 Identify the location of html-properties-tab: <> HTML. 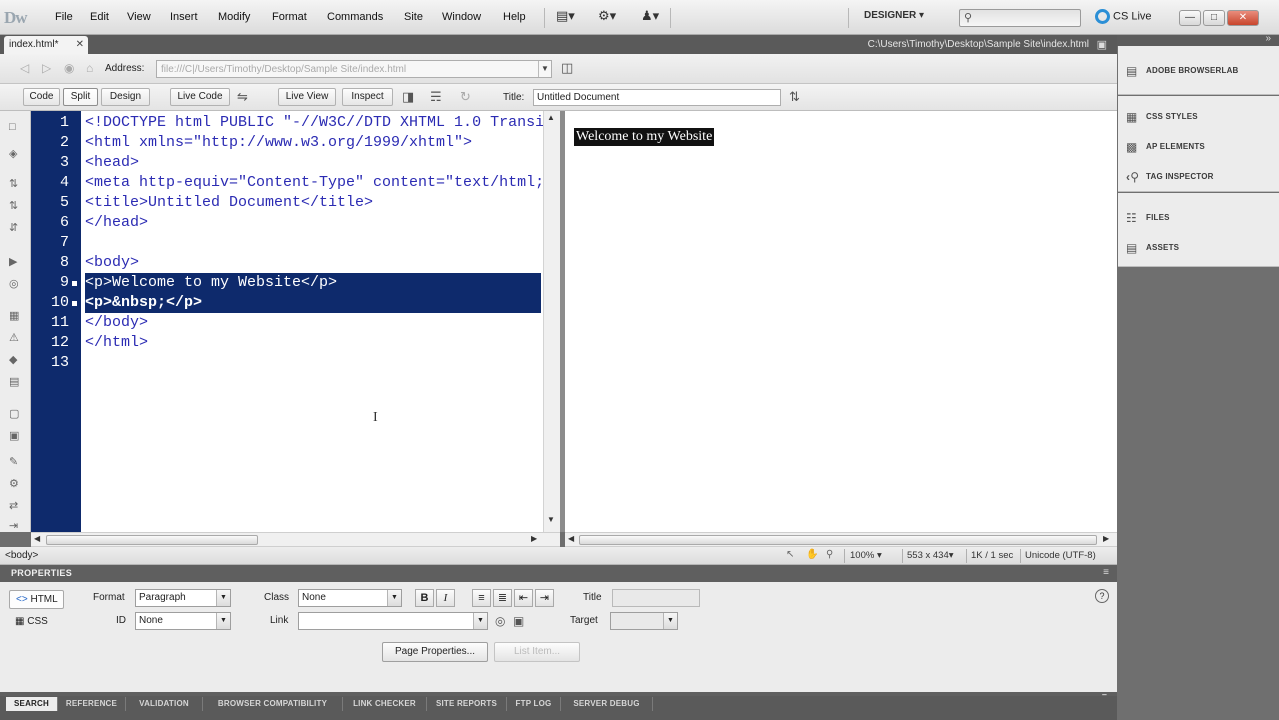
(36, 599).